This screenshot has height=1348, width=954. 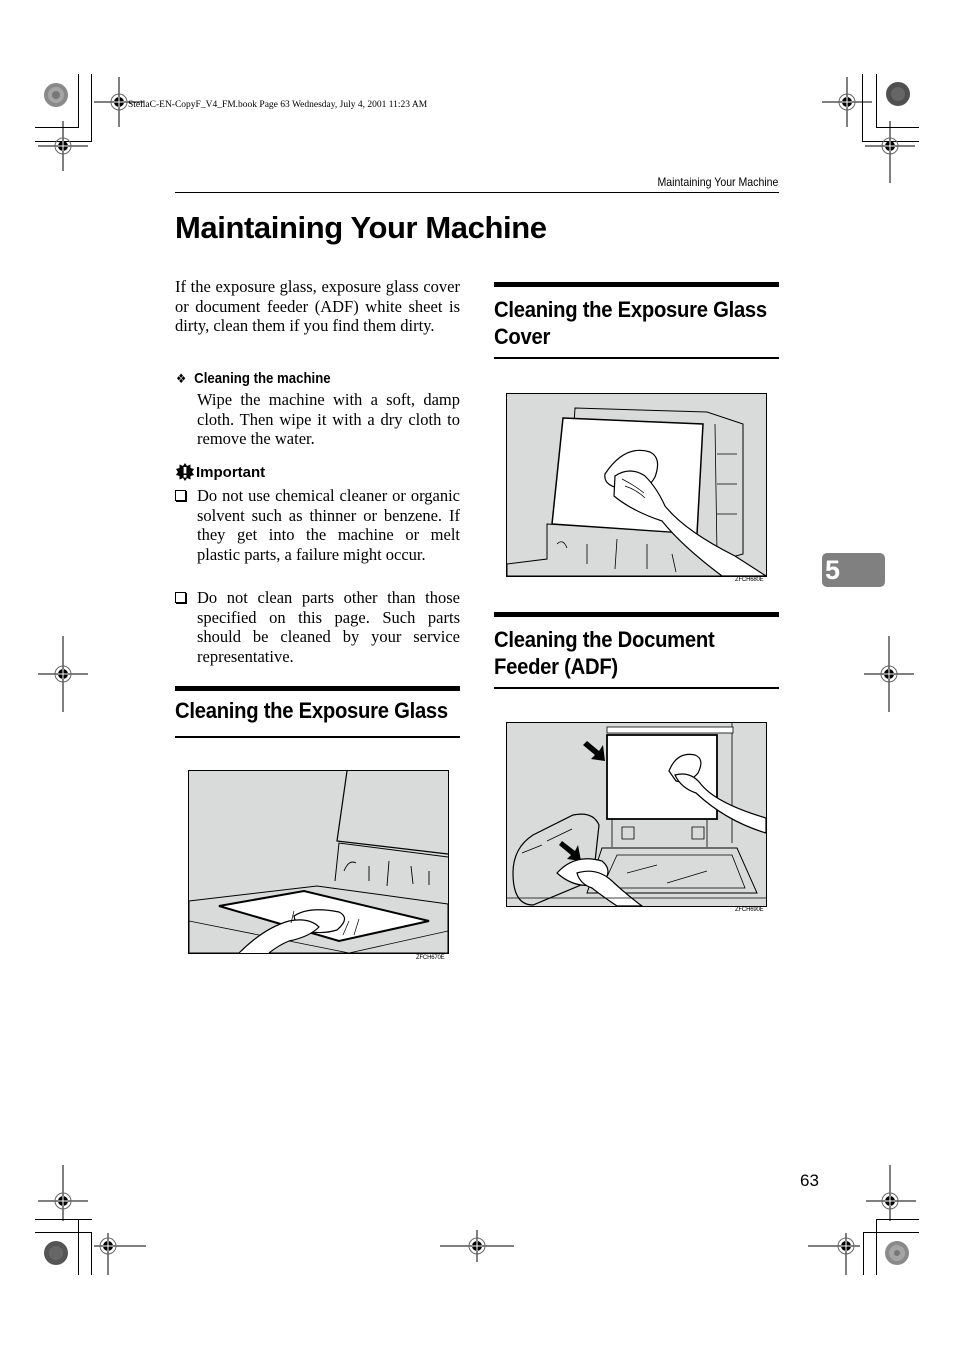 What do you see at coordinates (185, 472) in the screenshot?
I see `important-icon` at bounding box center [185, 472].